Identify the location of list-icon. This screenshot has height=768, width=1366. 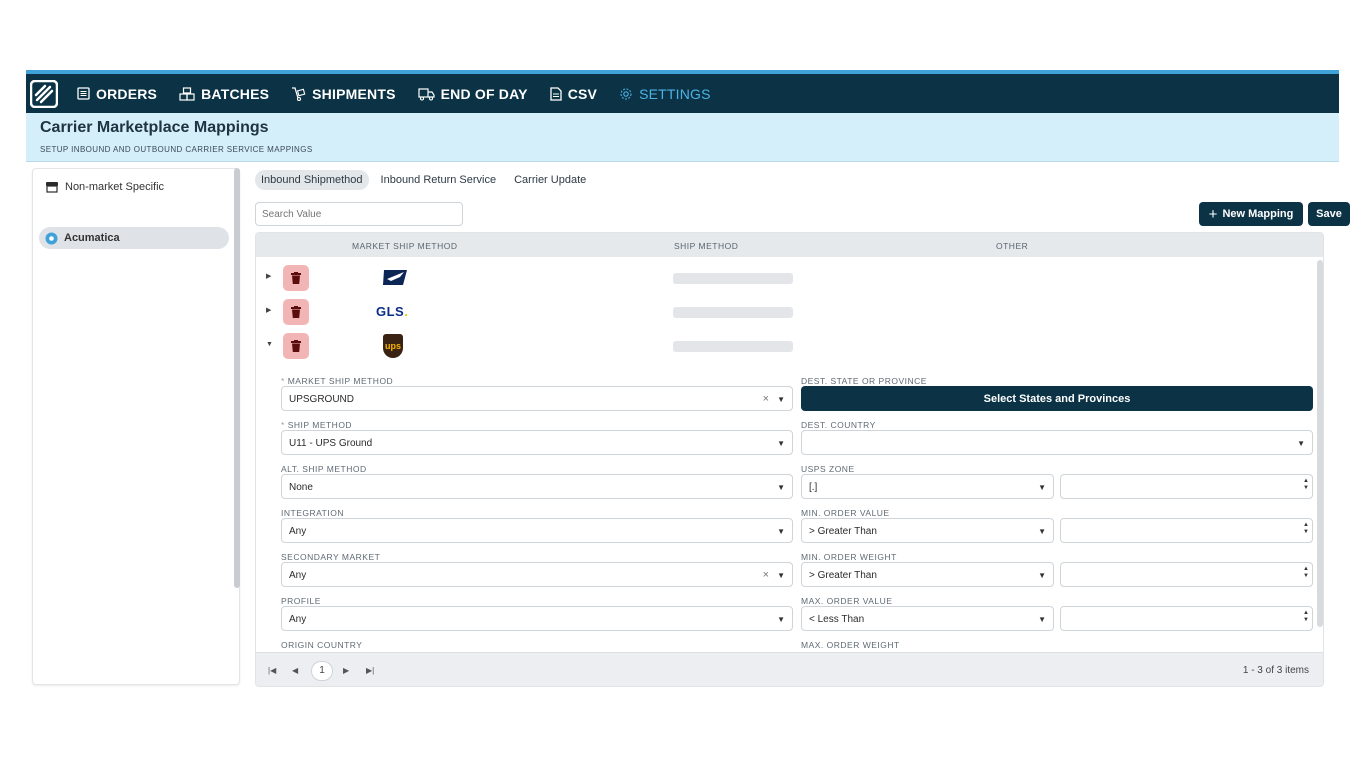
(83, 93).